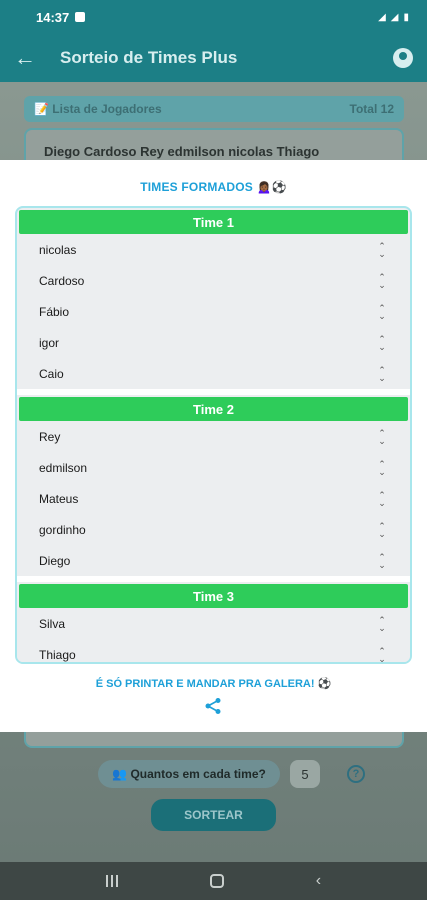  What do you see at coordinates (49, 342) in the screenshot?
I see `player-name: igor` at bounding box center [49, 342].